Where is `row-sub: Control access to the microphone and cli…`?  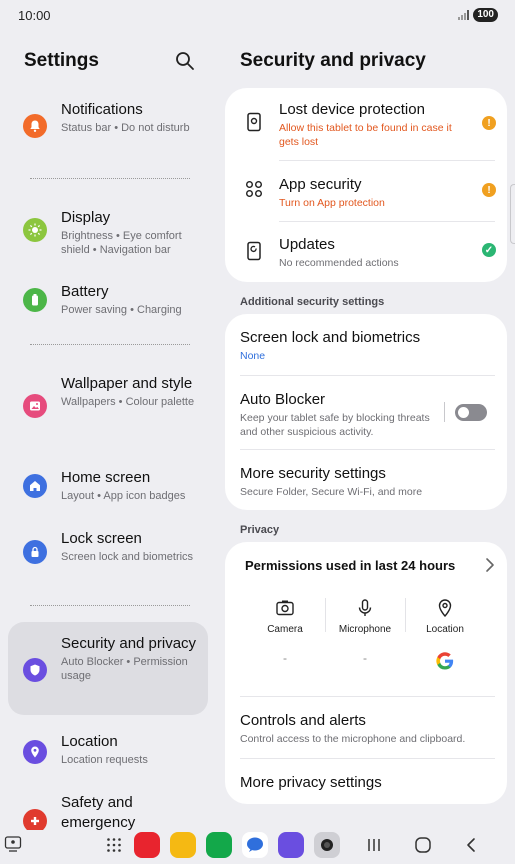
row-sub: Control access to the microphone and cli… is located at coordinates (353, 739).